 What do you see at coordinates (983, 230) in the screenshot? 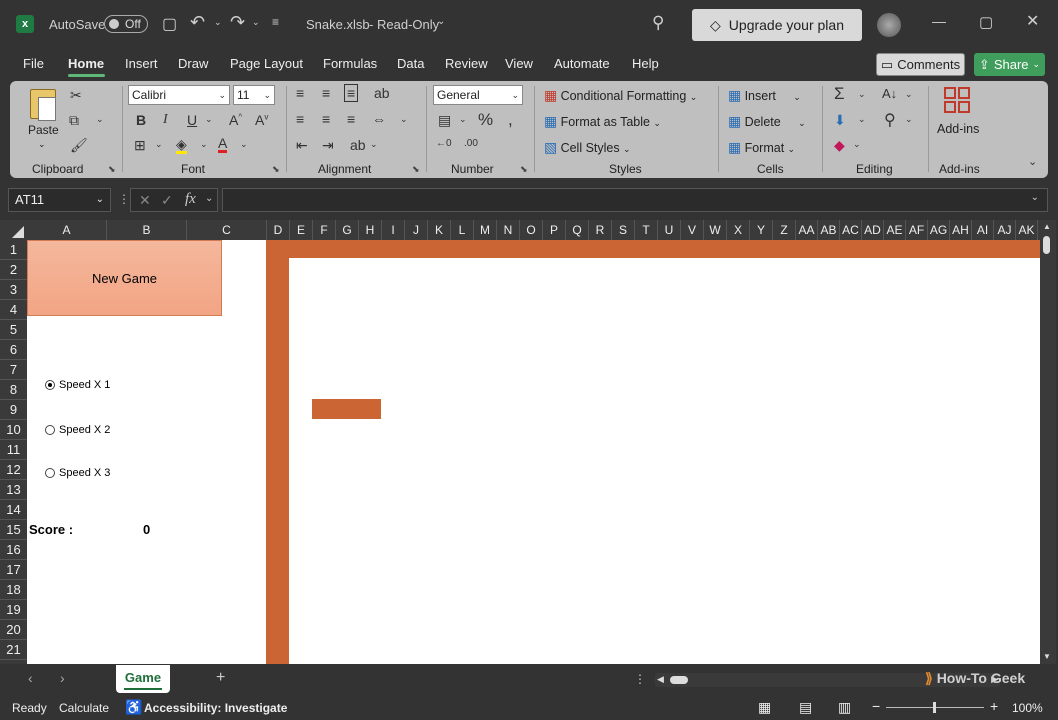
I see `column-header: AI` at bounding box center [983, 230].